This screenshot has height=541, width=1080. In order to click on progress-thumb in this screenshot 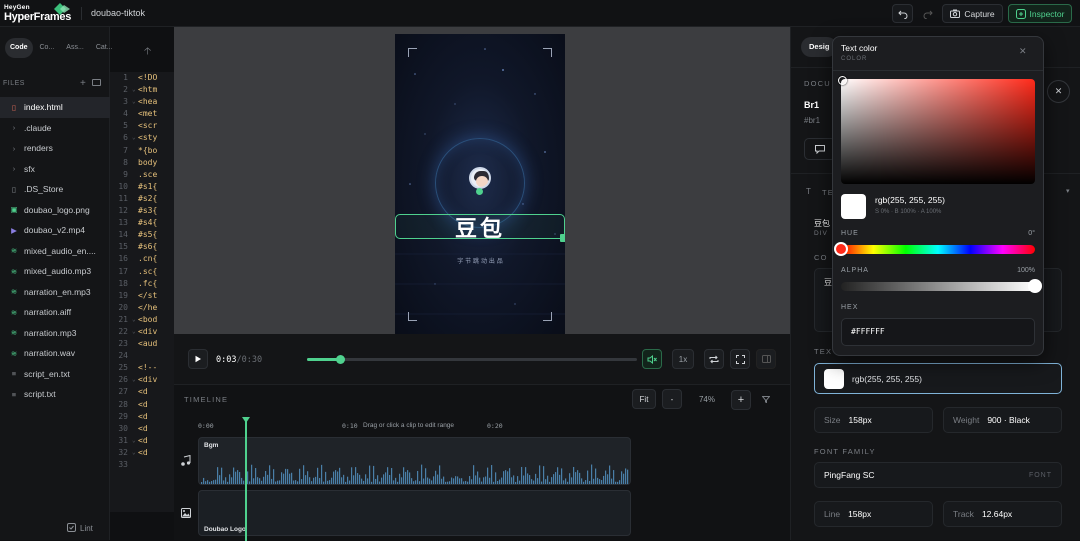, I will do `click(340, 359)`.